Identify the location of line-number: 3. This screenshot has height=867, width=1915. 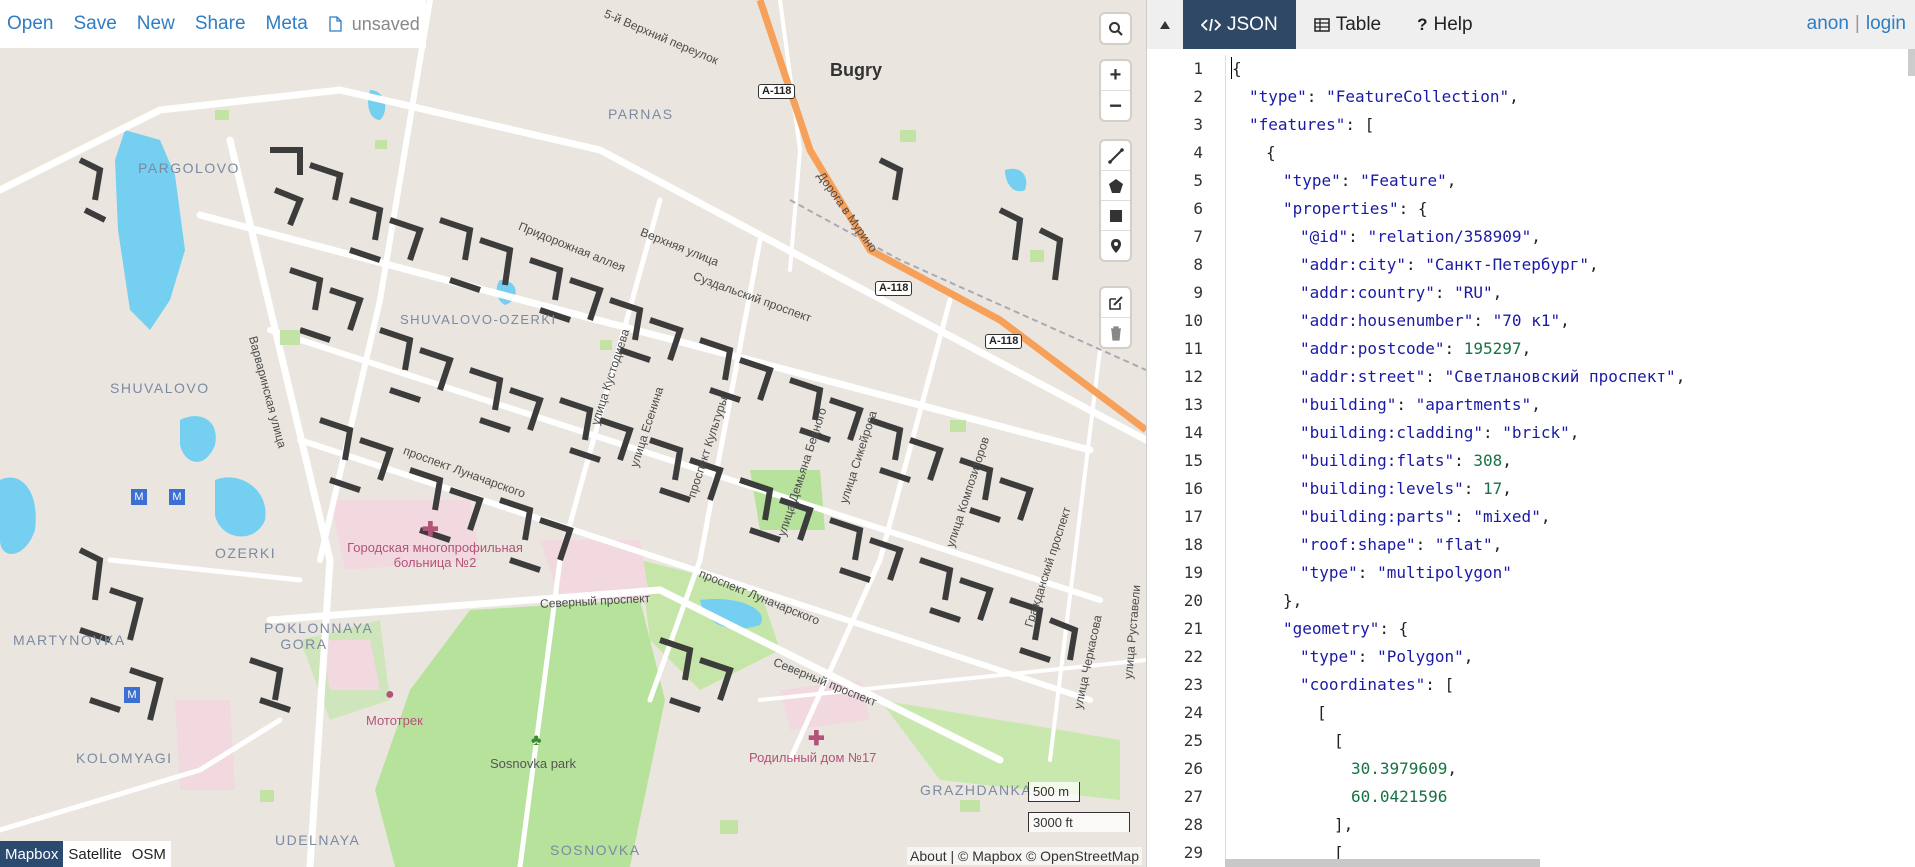
(1198, 124).